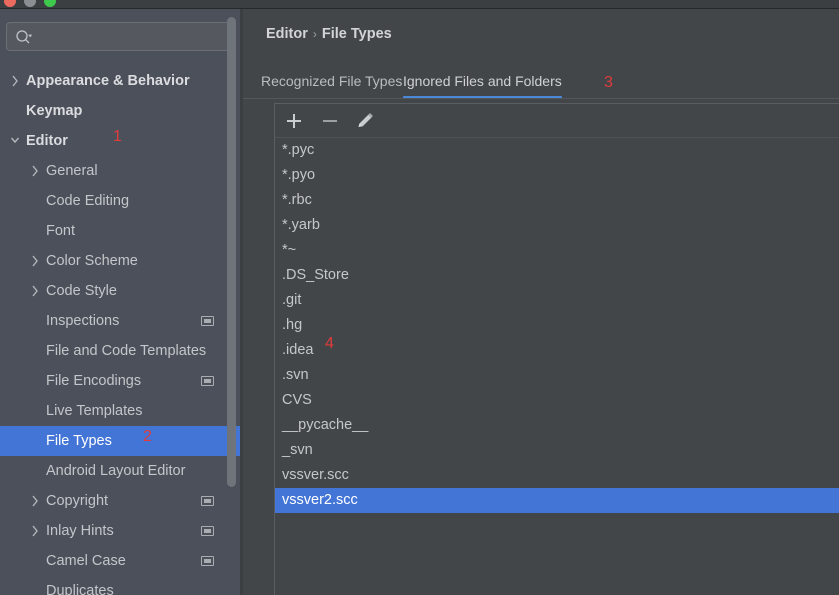  What do you see at coordinates (54, 111) in the screenshot?
I see `sidebar-item-label: Keymap` at bounding box center [54, 111].